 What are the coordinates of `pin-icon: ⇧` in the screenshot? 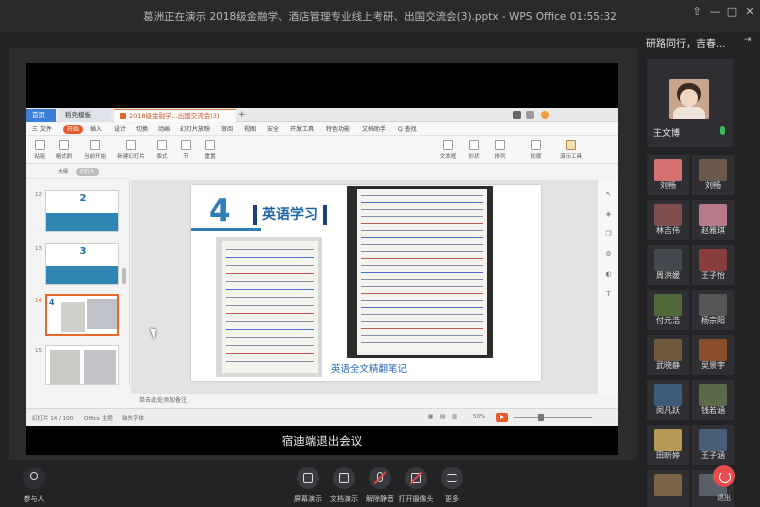 It's located at (697, 12).